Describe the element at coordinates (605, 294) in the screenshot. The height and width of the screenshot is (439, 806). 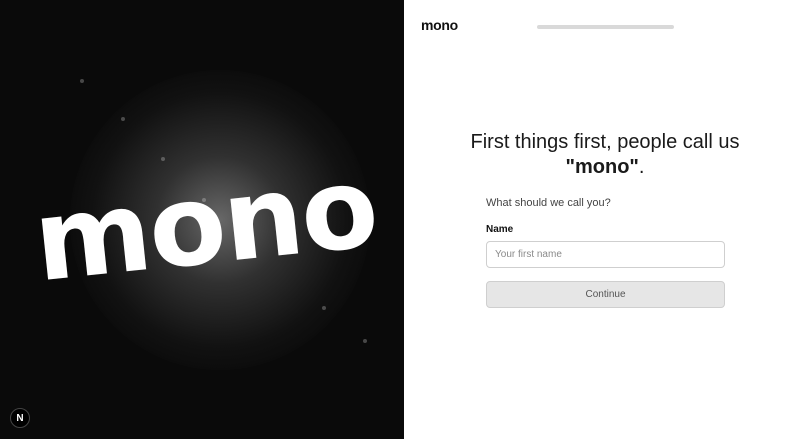
I see `continue-button: Continue` at that location.